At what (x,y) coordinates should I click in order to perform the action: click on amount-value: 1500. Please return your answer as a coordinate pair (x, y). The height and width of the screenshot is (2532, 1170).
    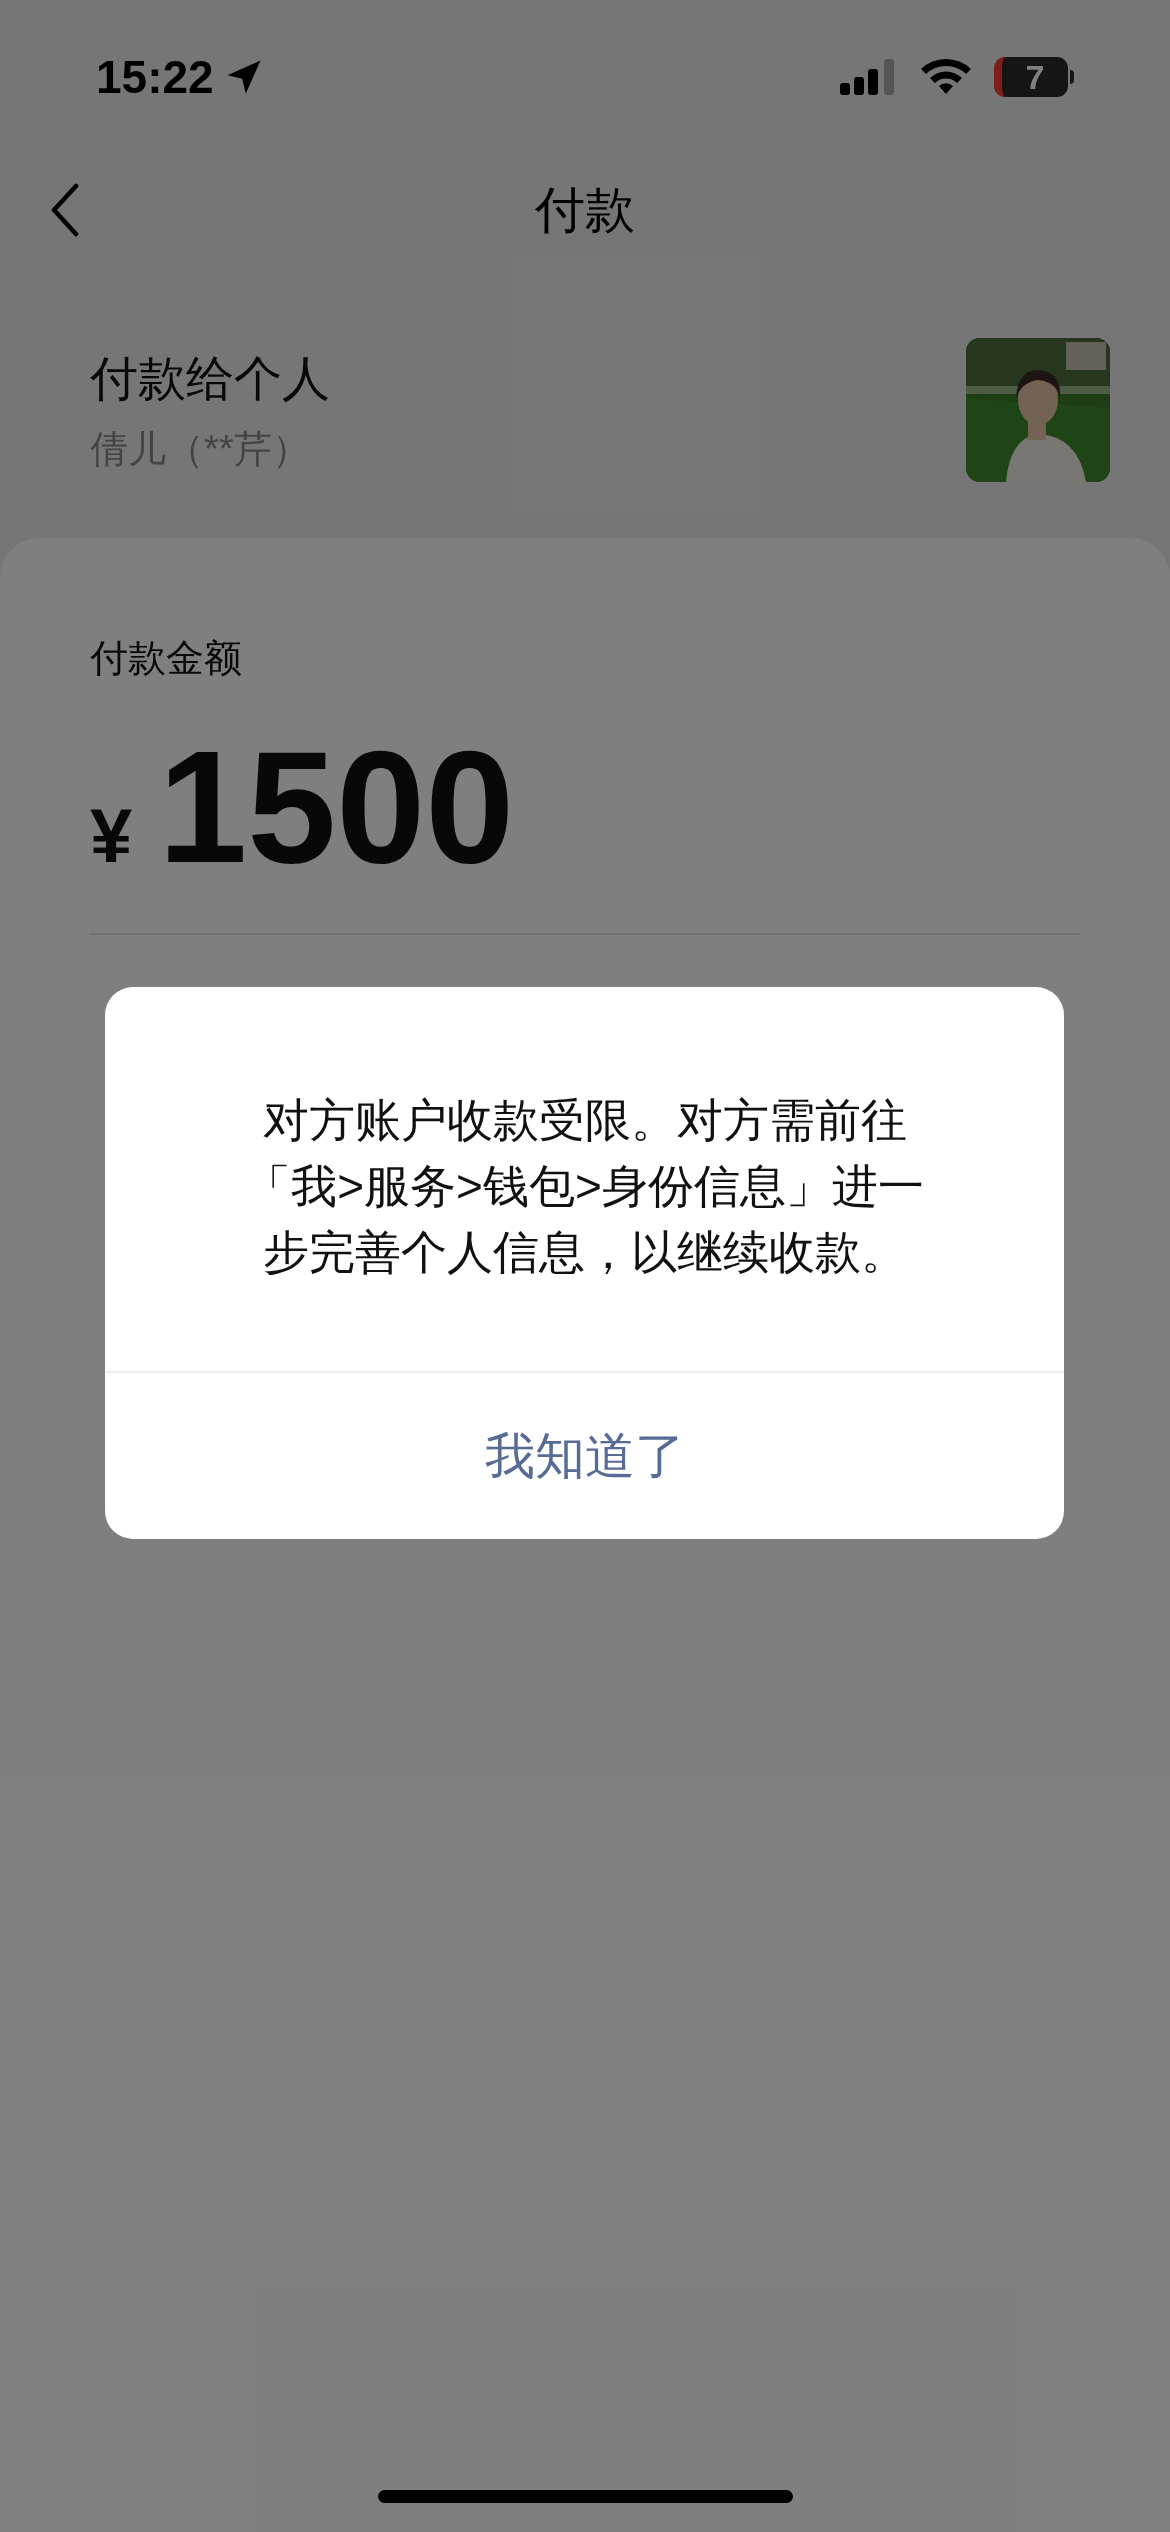
    Looking at the image, I should click on (336, 807).